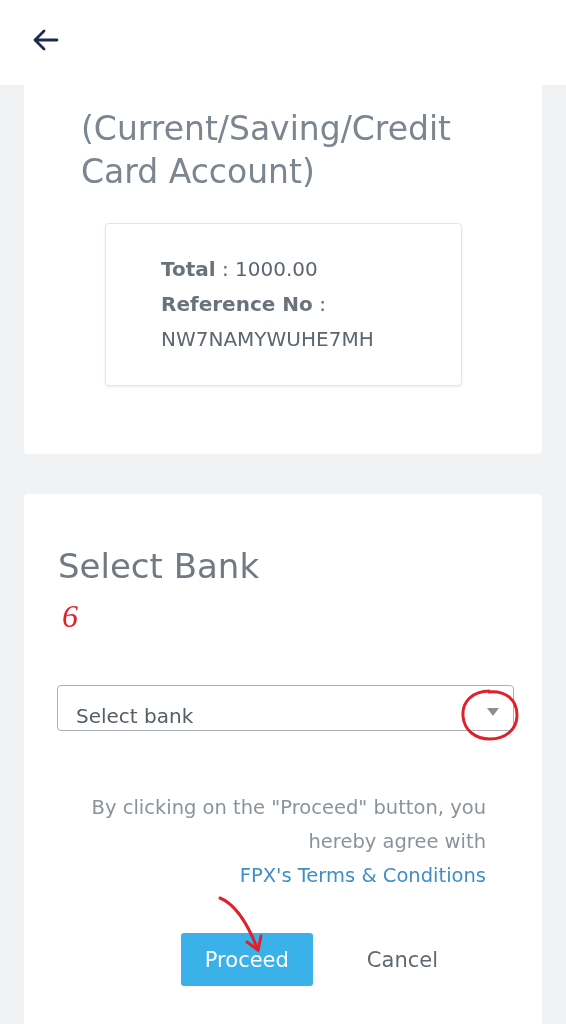  Describe the element at coordinates (244, 304) in the screenshot. I see `reference-label: Reference No :` at that location.